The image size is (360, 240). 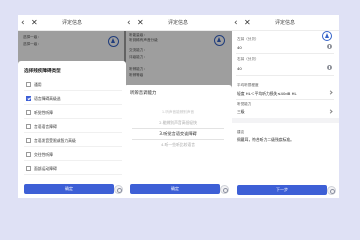 What do you see at coordinates (73, 154) in the screenshot?
I see `option-item: 交往性听障` at bounding box center [73, 154].